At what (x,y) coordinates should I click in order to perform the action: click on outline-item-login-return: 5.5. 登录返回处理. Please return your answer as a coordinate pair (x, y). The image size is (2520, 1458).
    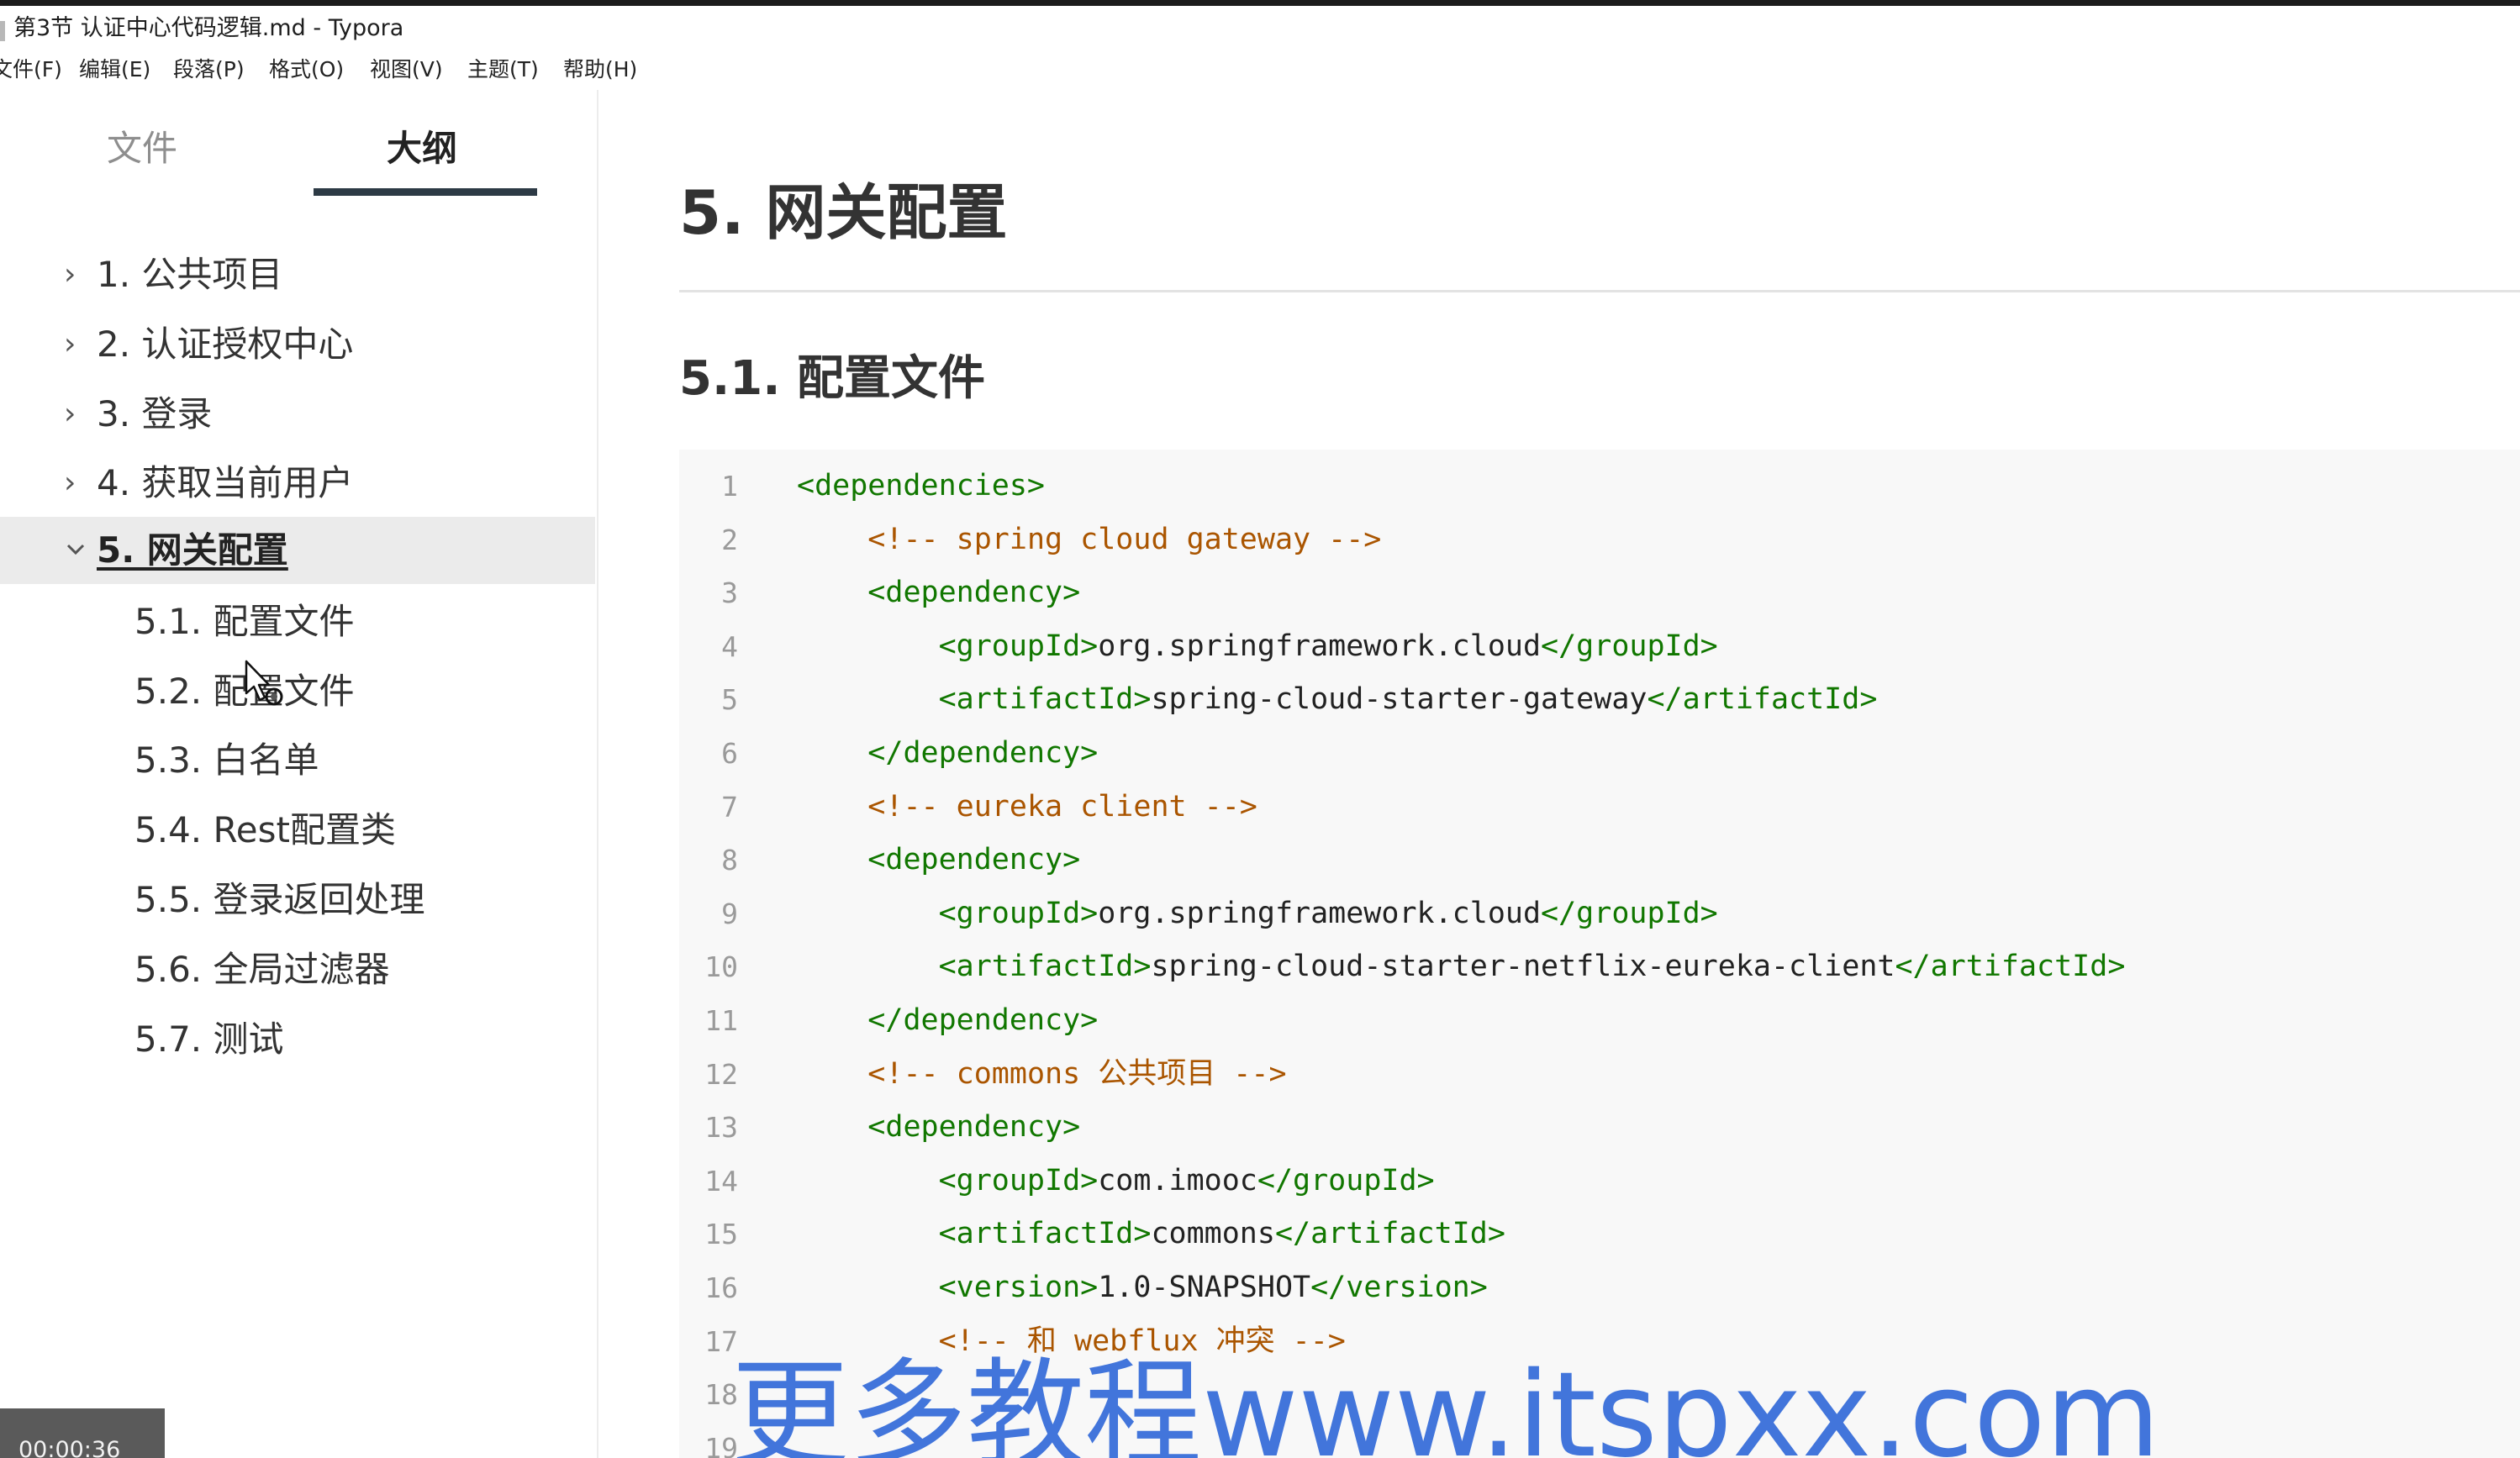
    Looking at the image, I should click on (297, 900).